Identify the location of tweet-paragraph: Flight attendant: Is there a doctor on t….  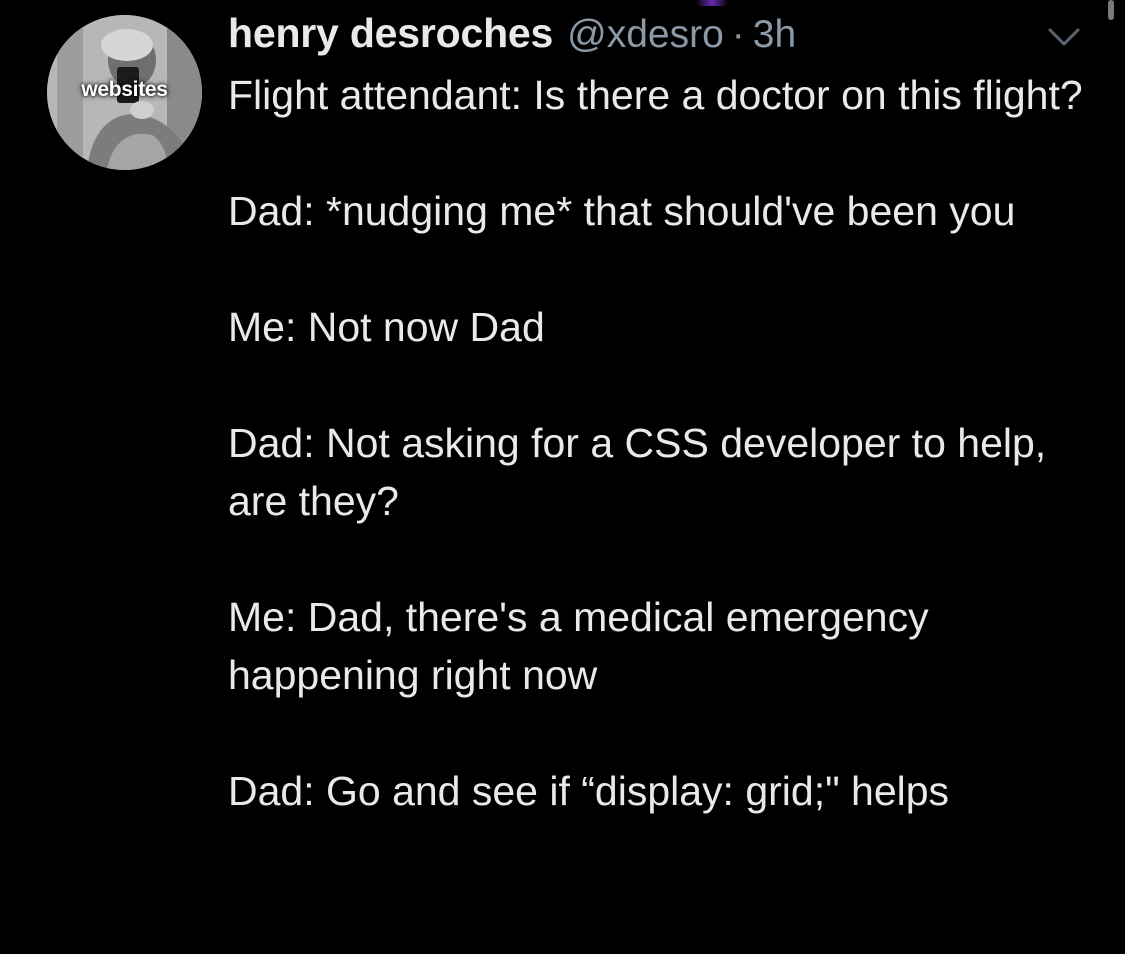
(655, 95).